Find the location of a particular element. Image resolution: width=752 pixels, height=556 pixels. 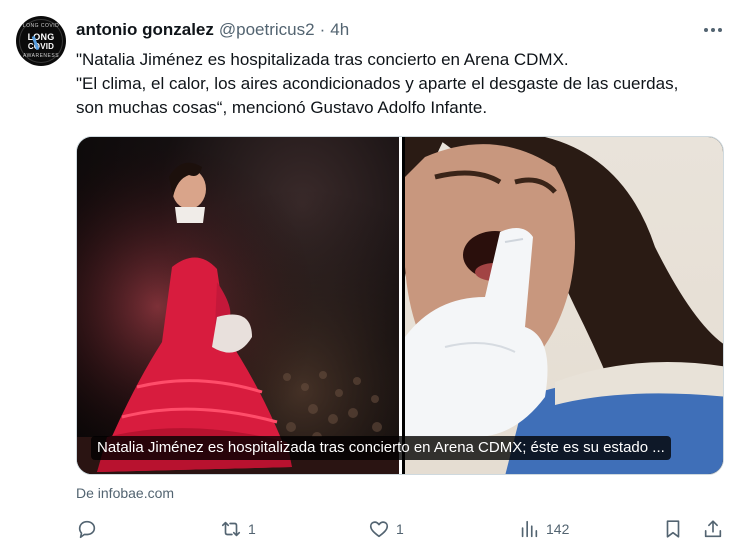

share-button is located at coordinates (713, 529).